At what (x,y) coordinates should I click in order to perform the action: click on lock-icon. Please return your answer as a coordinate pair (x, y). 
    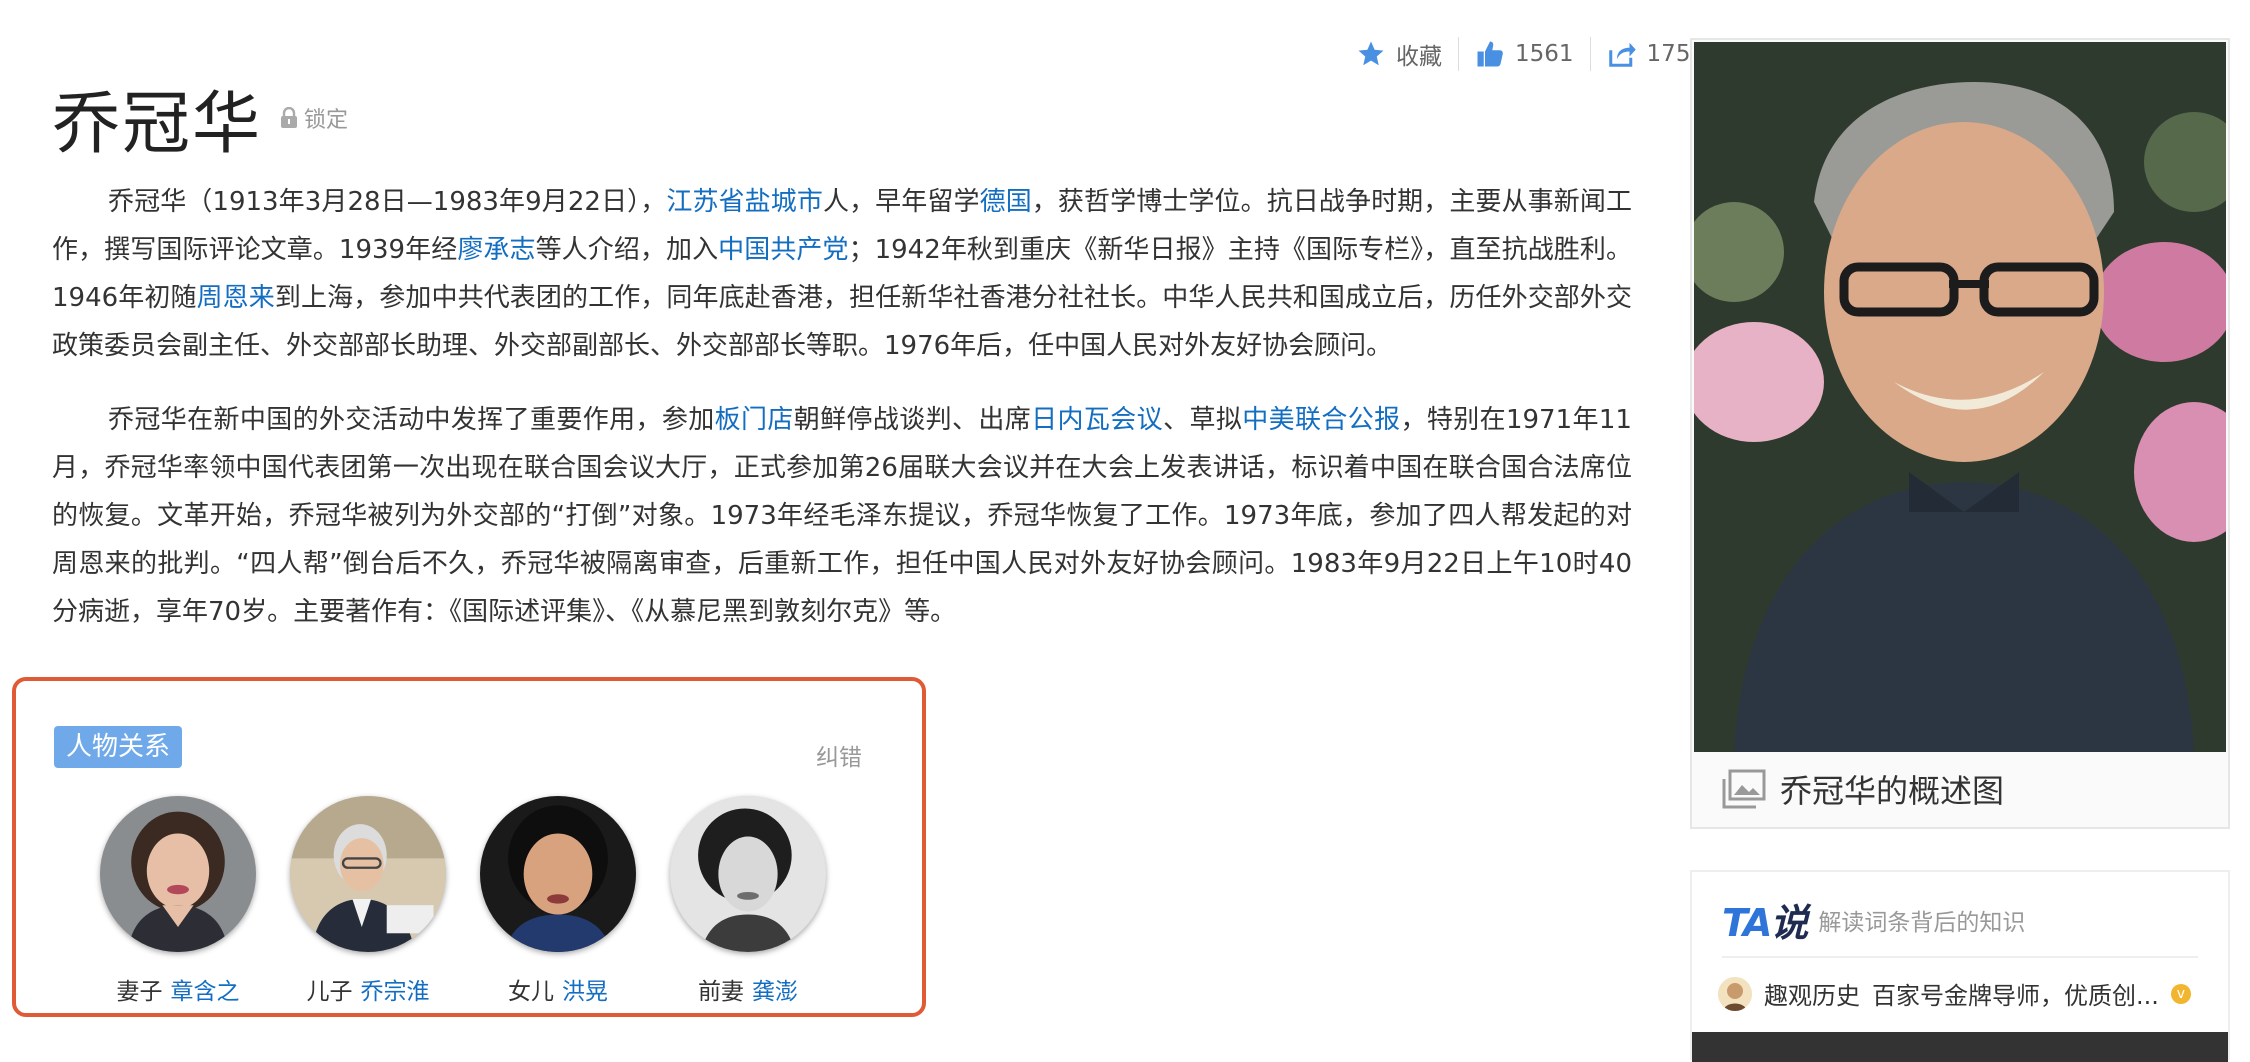
    Looking at the image, I should click on (289, 117).